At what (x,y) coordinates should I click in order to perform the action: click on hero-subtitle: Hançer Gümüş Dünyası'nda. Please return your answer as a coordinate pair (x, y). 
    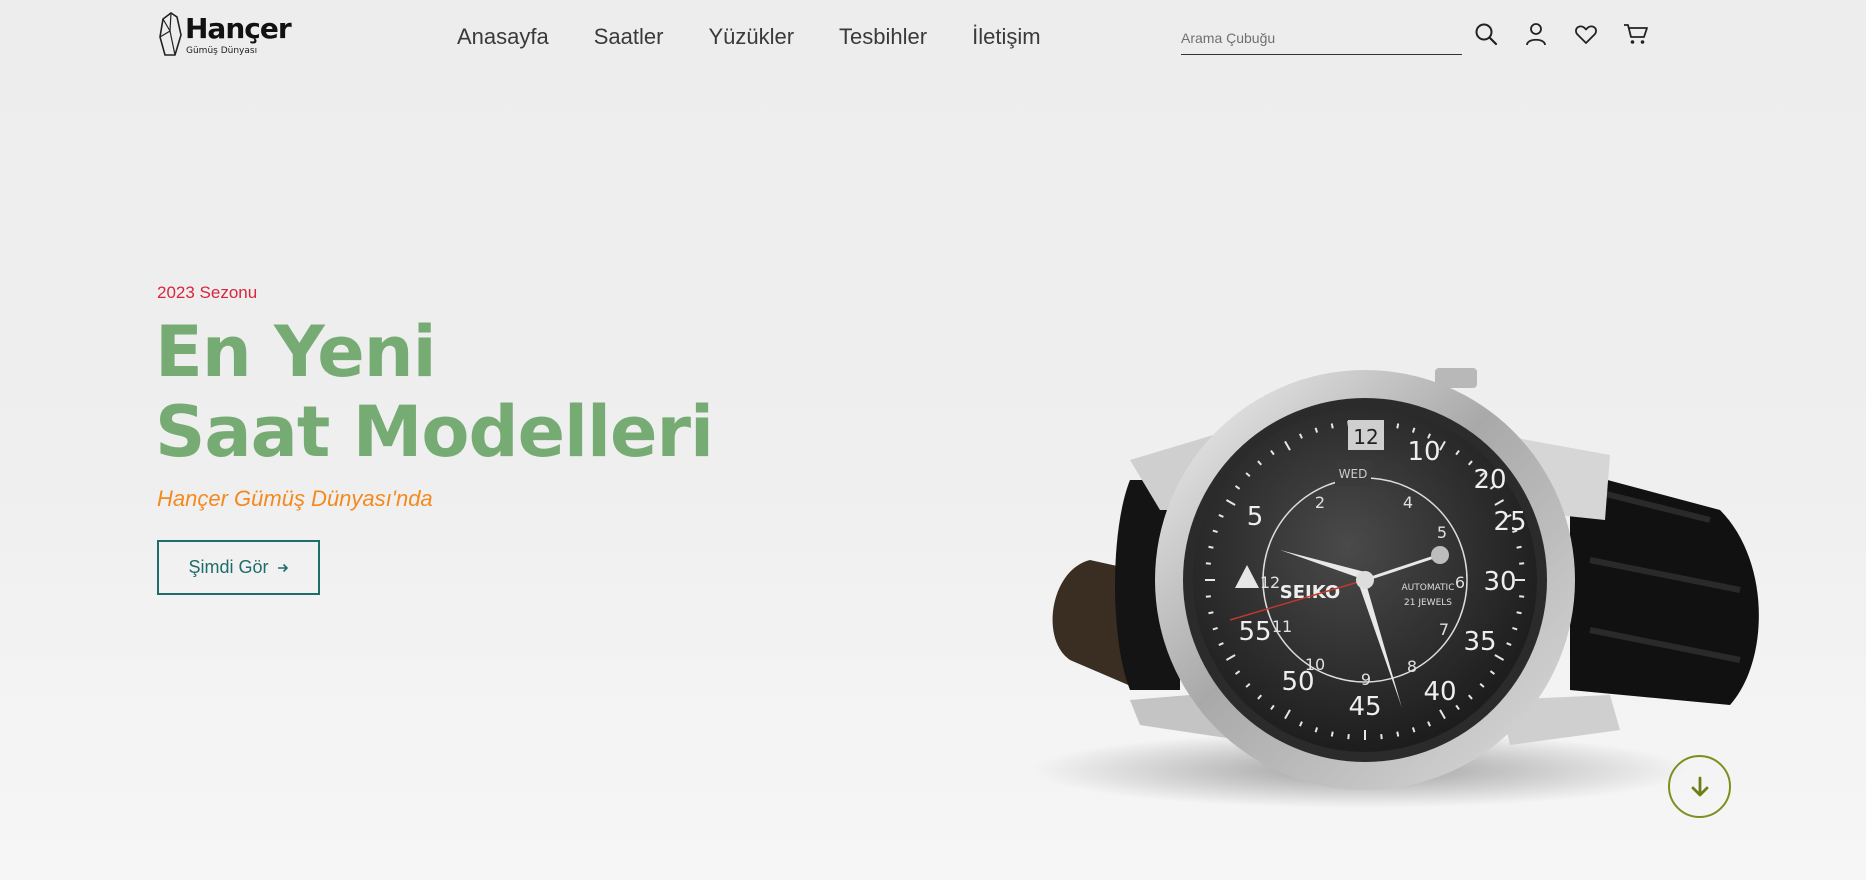
    Looking at the image, I should click on (295, 498).